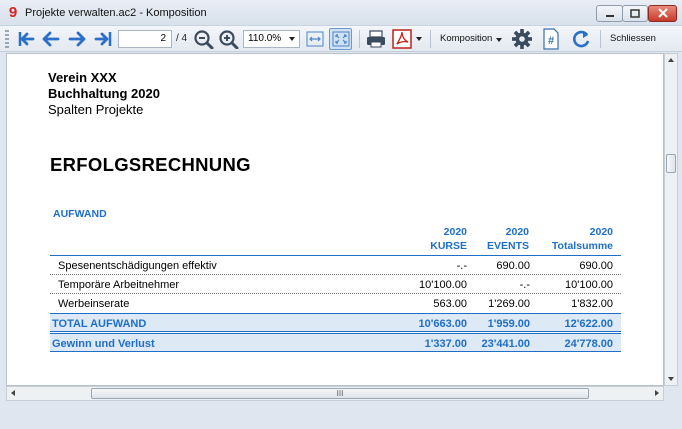  I want to click on cell-events: 1'269.00, so click(509, 304).